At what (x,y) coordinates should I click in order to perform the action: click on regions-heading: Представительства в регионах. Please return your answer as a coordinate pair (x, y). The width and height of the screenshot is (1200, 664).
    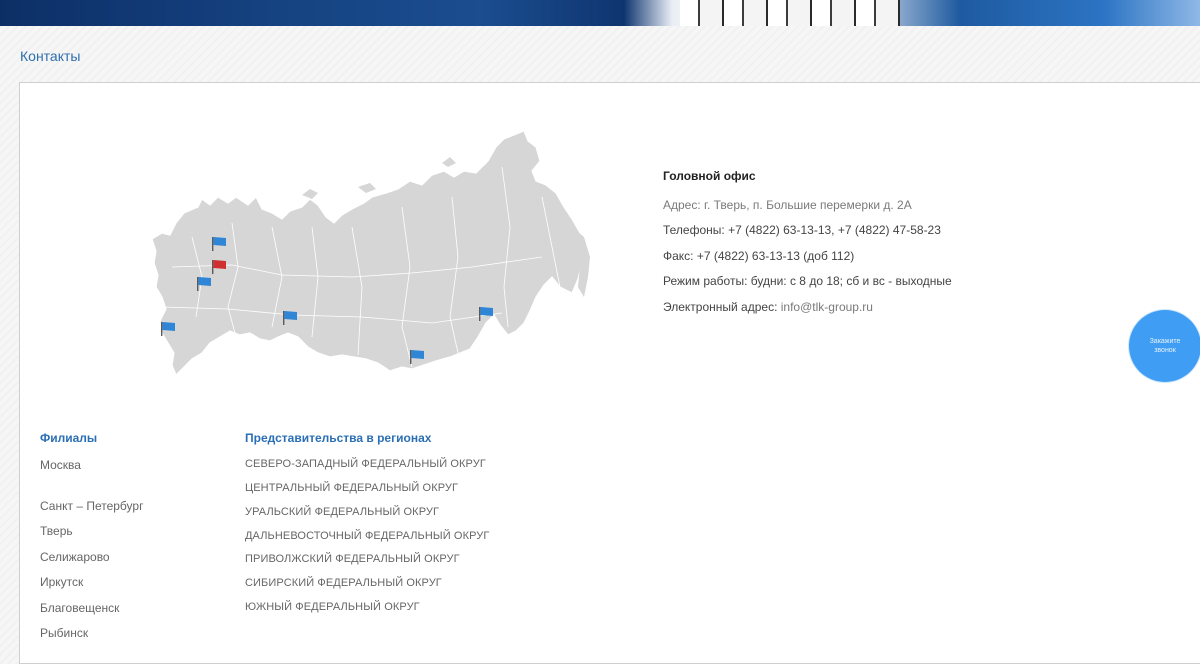
    Looking at the image, I should click on (338, 438).